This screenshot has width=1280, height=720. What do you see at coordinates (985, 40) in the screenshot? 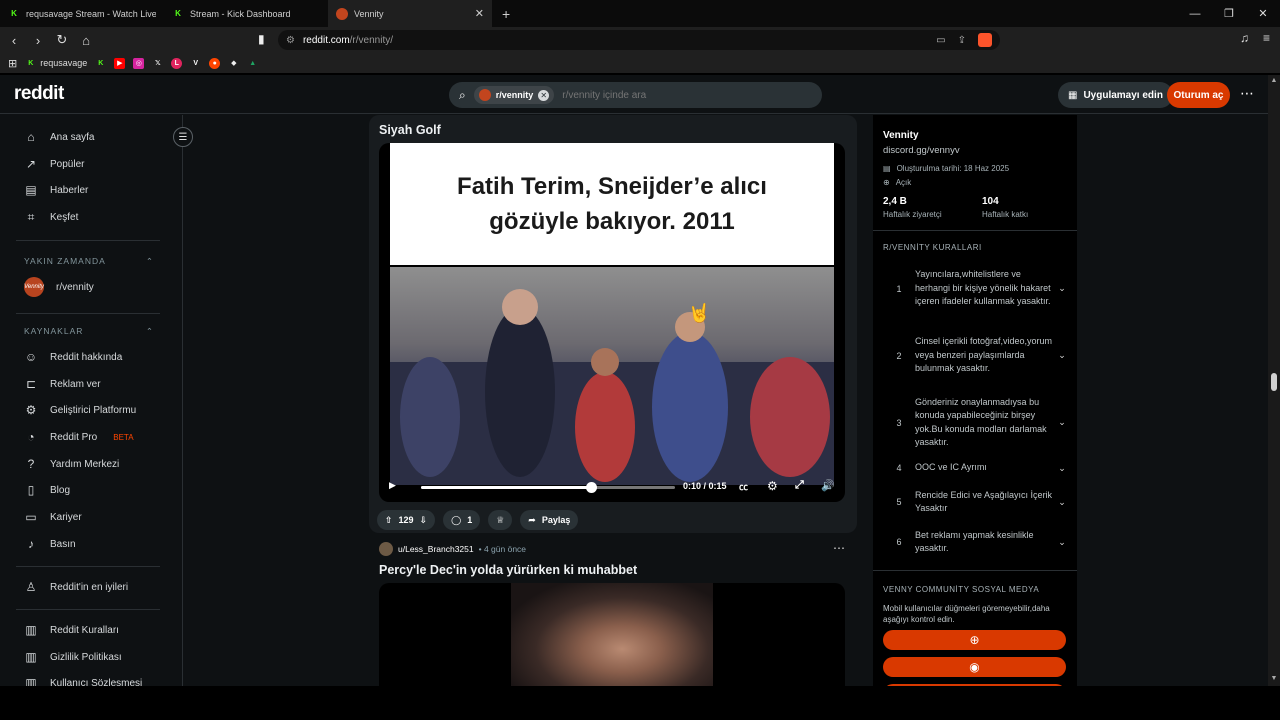
I see `brave-shields-icon` at bounding box center [985, 40].